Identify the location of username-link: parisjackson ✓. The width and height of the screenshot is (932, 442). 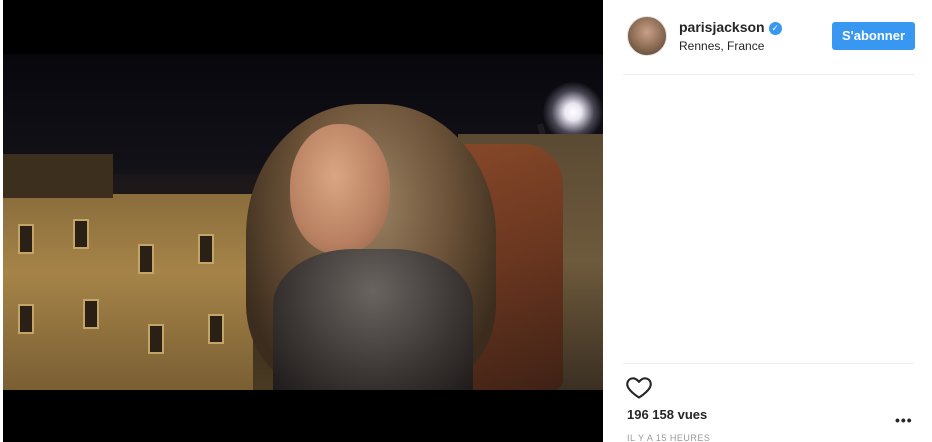
(730, 27).